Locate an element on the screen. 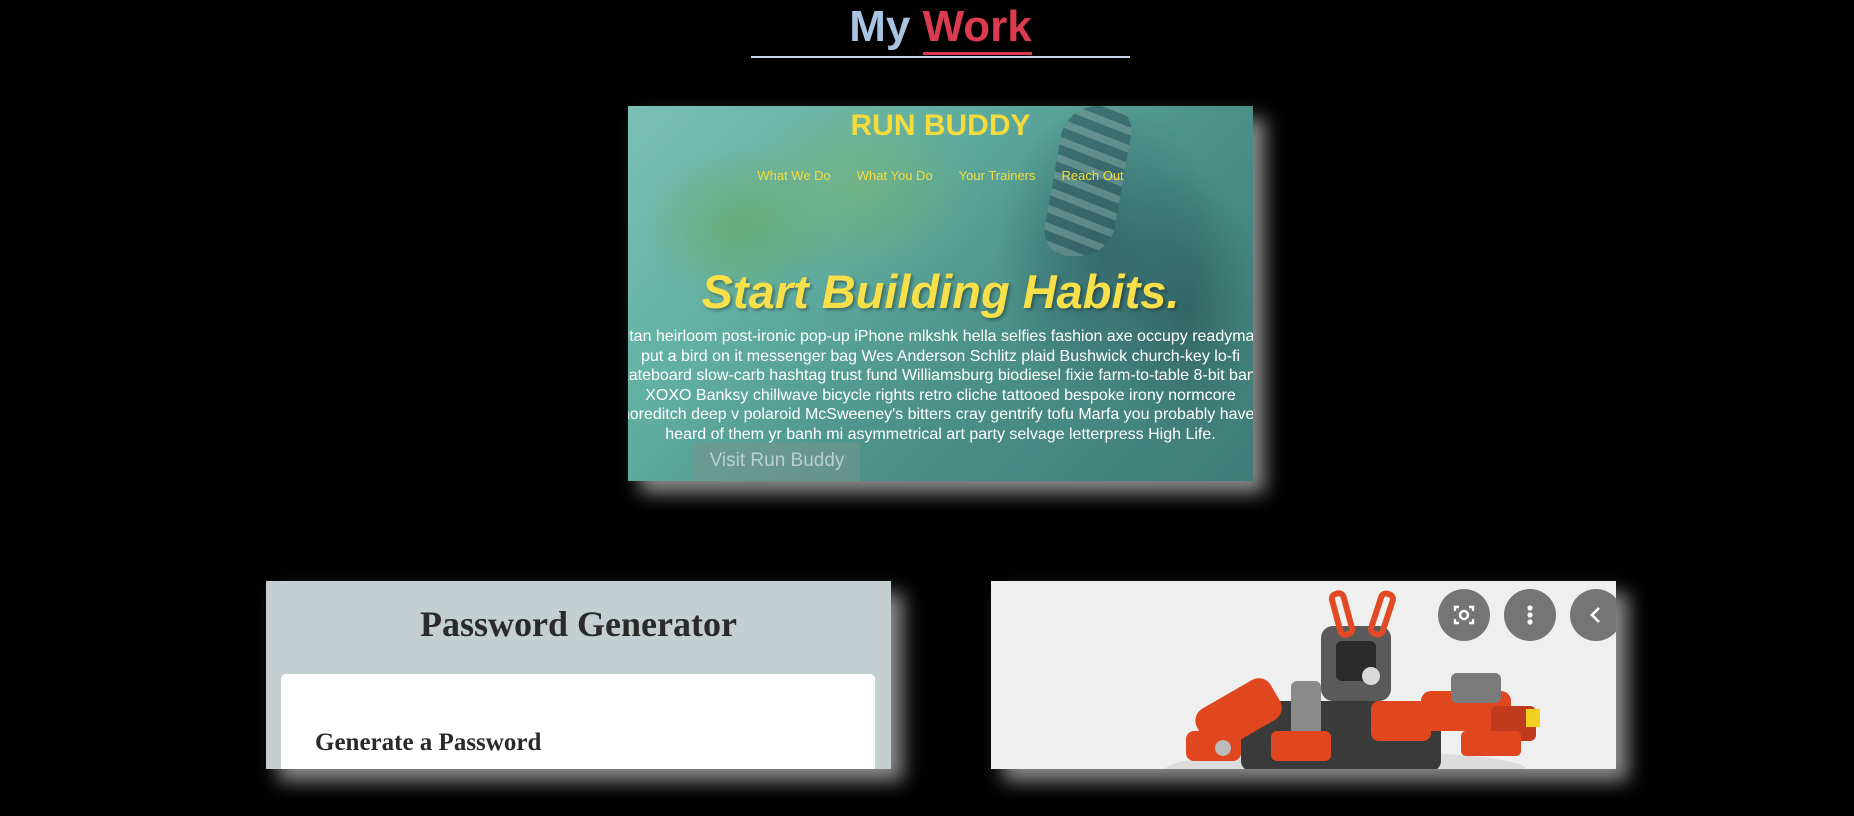 The height and width of the screenshot is (816, 1854). chevron-left-icon is located at coordinates (1595, 615).